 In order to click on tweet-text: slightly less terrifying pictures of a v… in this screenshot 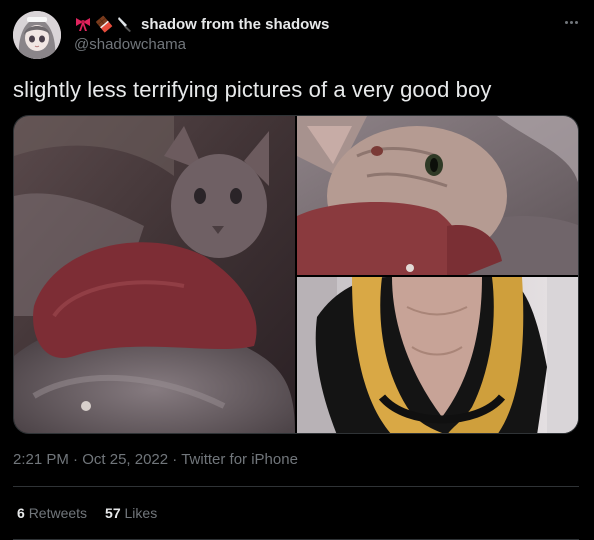, I will do `click(252, 89)`.